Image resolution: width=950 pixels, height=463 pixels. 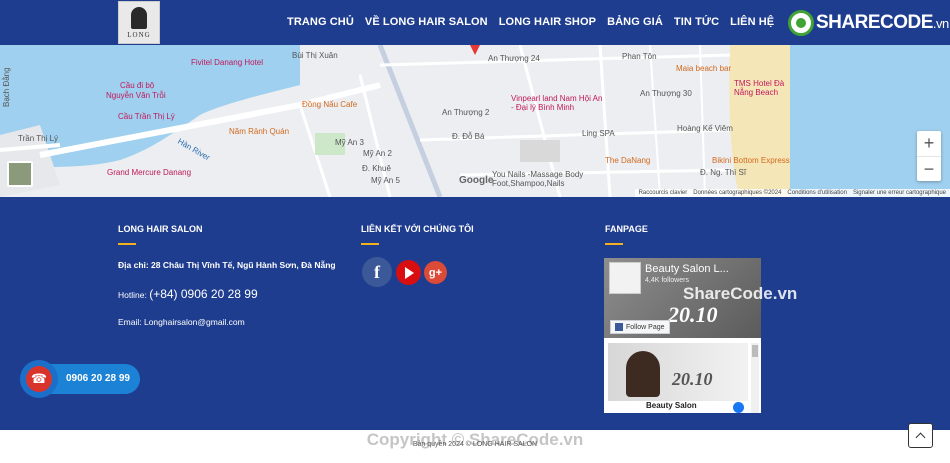 What do you see at coordinates (882, 22) in the screenshot?
I see `sharecode-text: SHARECODE.vn` at bounding box center [882, 22].